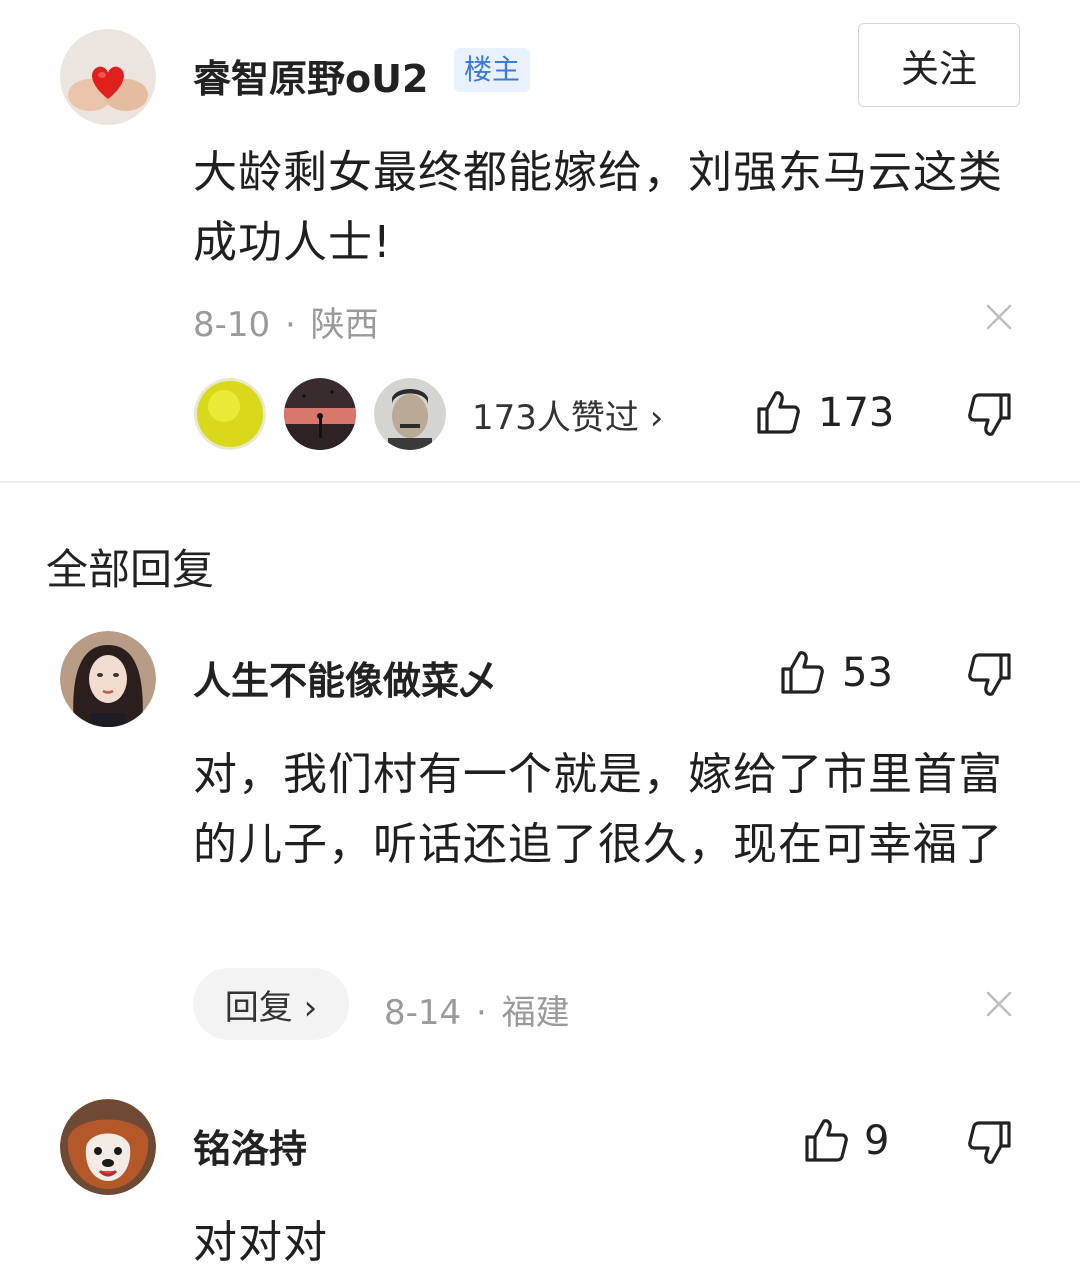  I want to click on post-author-name: 睿智原野oU2, so click(310, 75).